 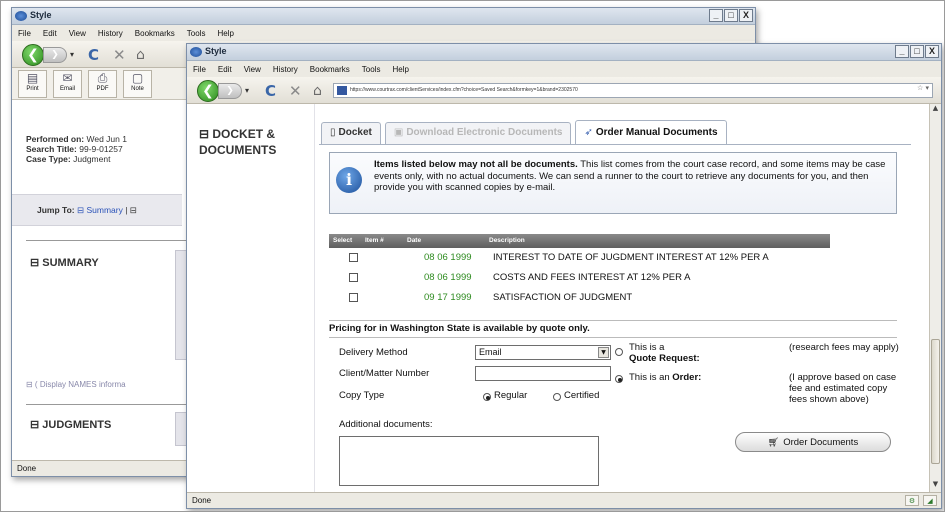 I want to click on runner-icon: ➶, so click(x=588, y=132).